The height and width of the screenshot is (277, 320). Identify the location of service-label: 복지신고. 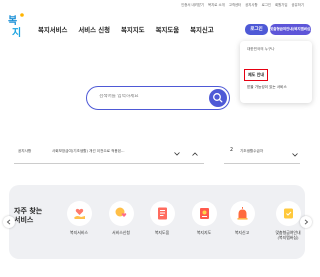
(242, 232).